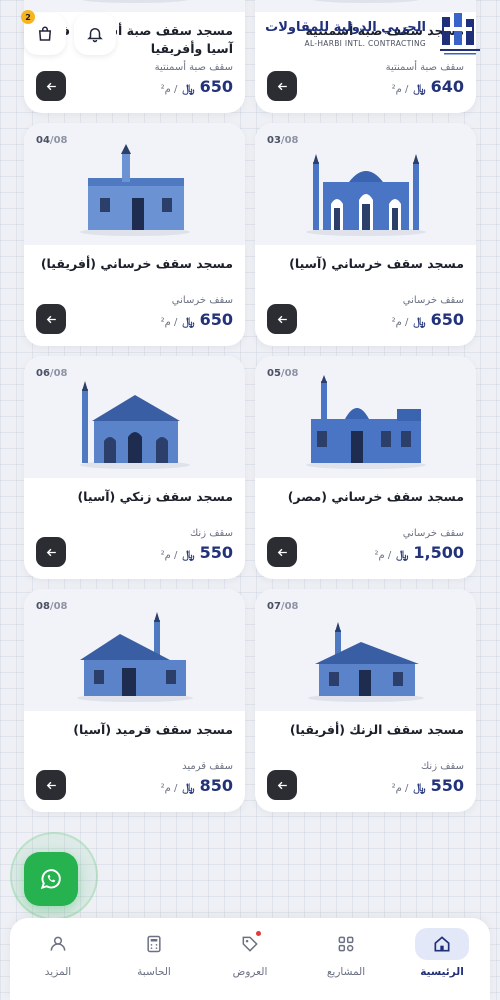  What do you see at coordinates (365, 650) in the screenshot?
I see `mosque-image: 07/08` at bounding box center [365, 650].